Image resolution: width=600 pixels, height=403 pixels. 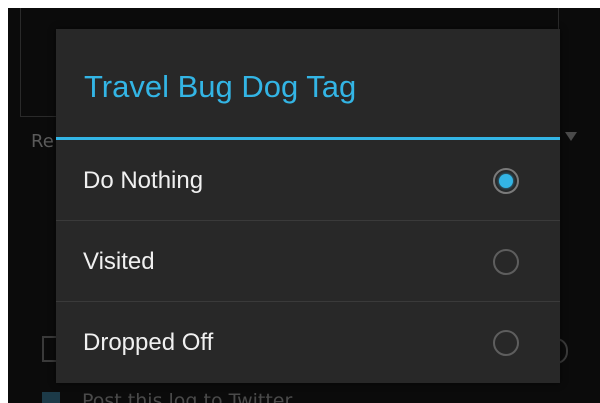 What do you see at coordinates (148, 342) in the screenshot?
I see `option-label: Dropped Off` at bounding box center [148, 342].